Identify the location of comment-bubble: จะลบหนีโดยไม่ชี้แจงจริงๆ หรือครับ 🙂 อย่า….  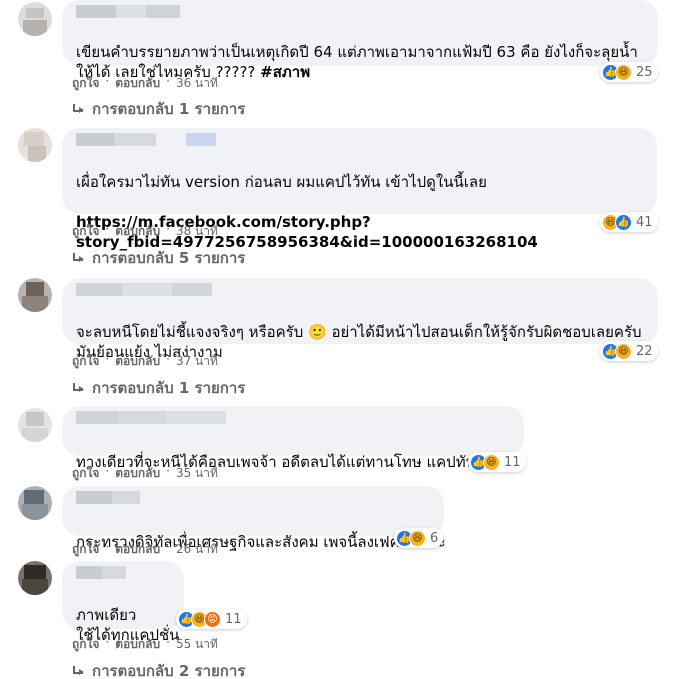
(360, 319).